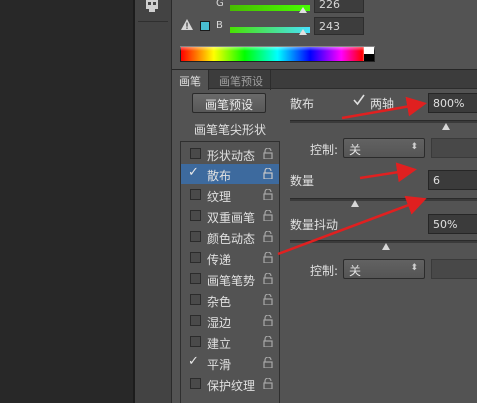 The height and width of the screenshot is (403, 477). I want to click on gamut-warning-icon, so click(187, 25).